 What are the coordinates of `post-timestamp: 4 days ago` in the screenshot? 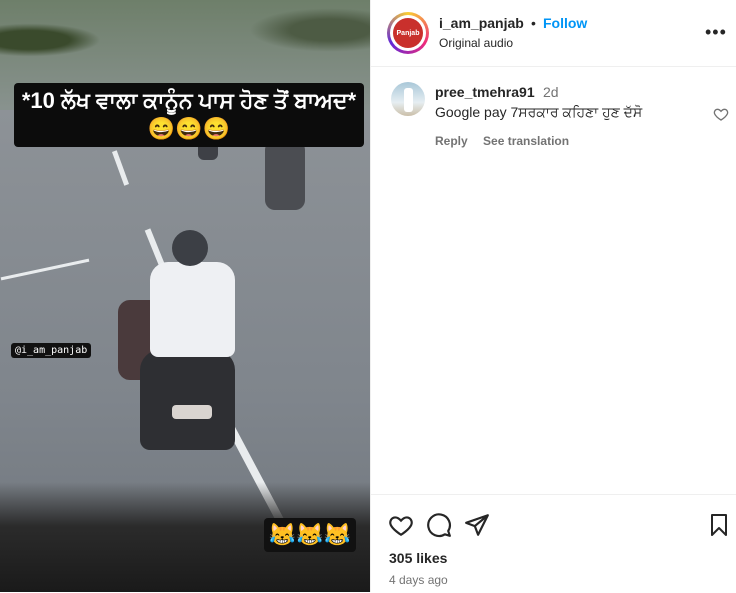 It's located at (418, 580).